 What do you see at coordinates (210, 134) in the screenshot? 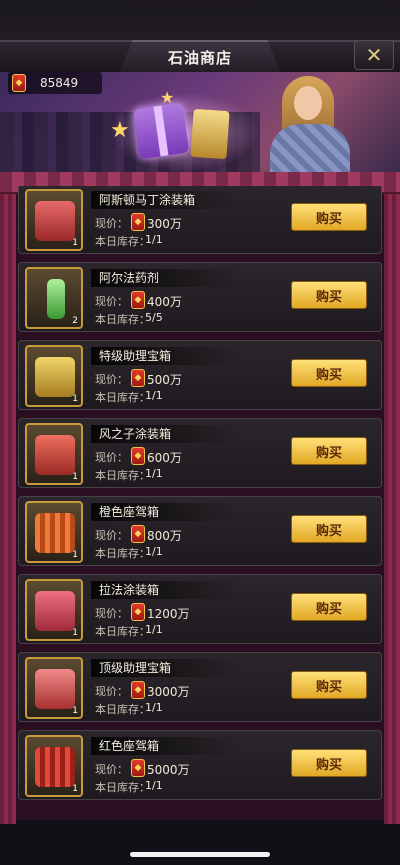
I see `gold-card-icon` at bounding box center [210, 134].